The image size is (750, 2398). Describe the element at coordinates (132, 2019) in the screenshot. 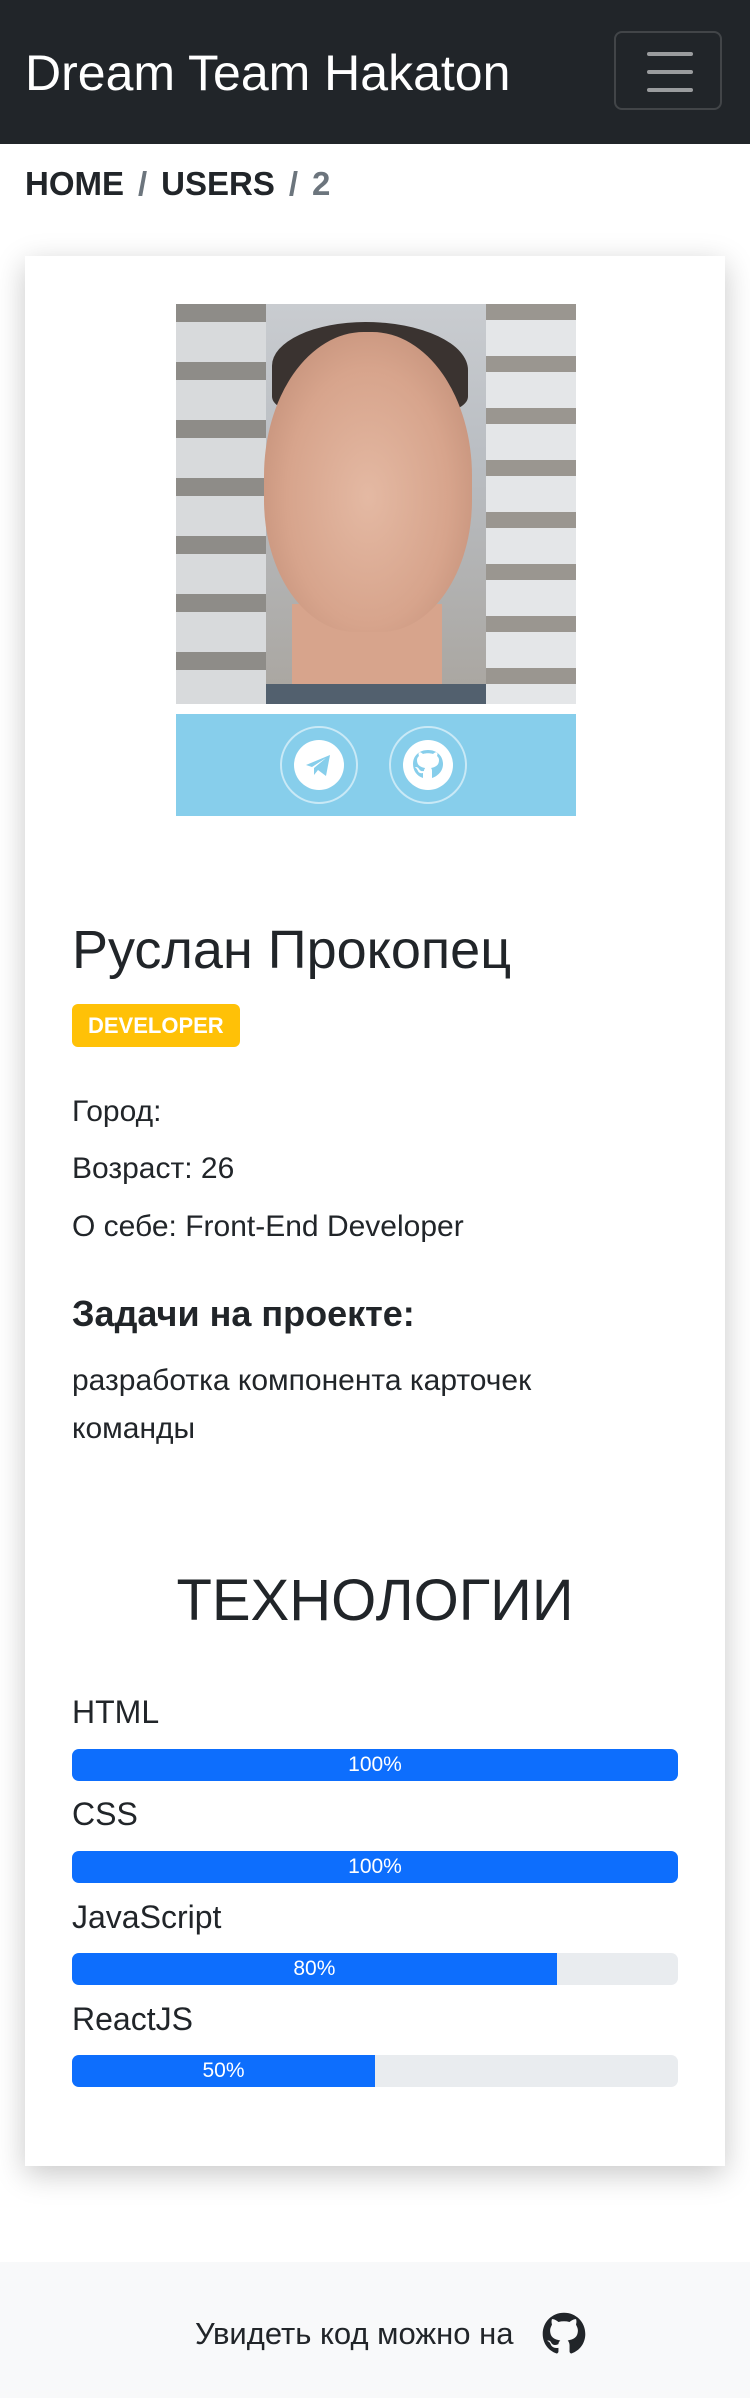

I see `skill-name: ReactJS` at that location.